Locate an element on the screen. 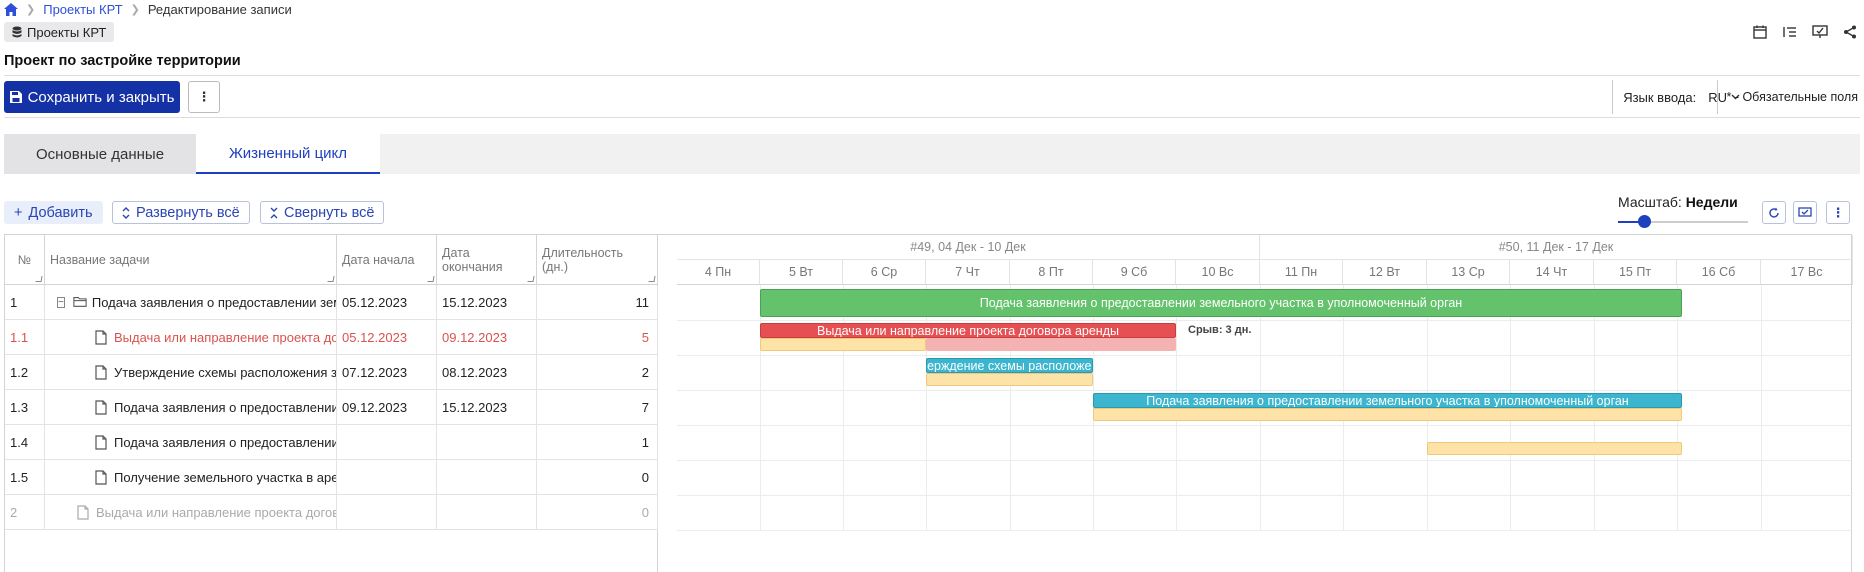 The width and height of the screenshot is (1864, 572). share-icon is located at coordinates (1850, 32).